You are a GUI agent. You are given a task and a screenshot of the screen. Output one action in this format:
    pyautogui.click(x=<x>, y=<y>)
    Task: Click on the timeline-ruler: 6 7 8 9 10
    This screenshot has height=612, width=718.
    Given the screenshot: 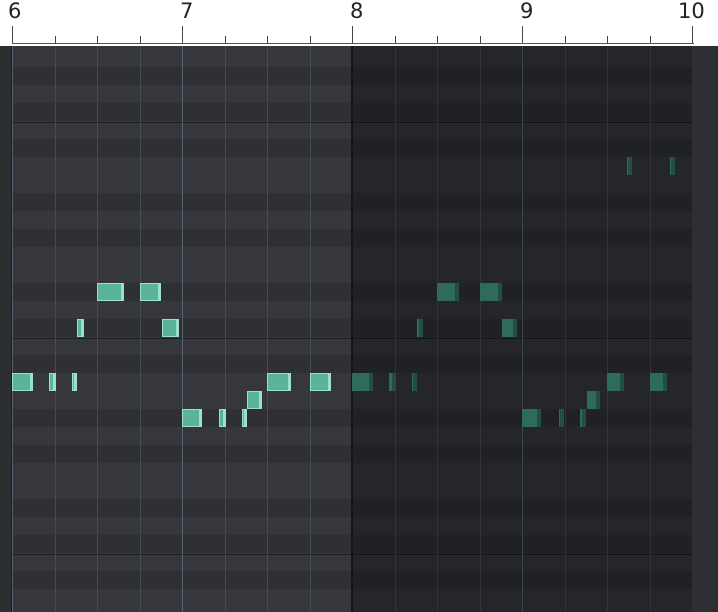 What is the action you would take?
    pyautogui.click(x=359, y=23)
    